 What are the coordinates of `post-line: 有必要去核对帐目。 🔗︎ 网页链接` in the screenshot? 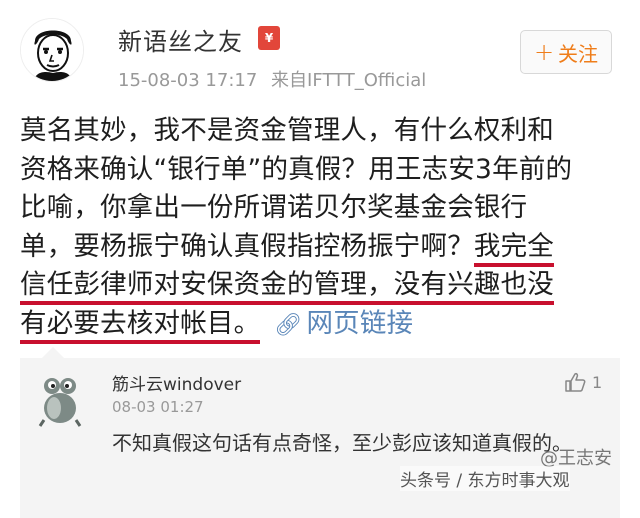 It's located at (322, 325).